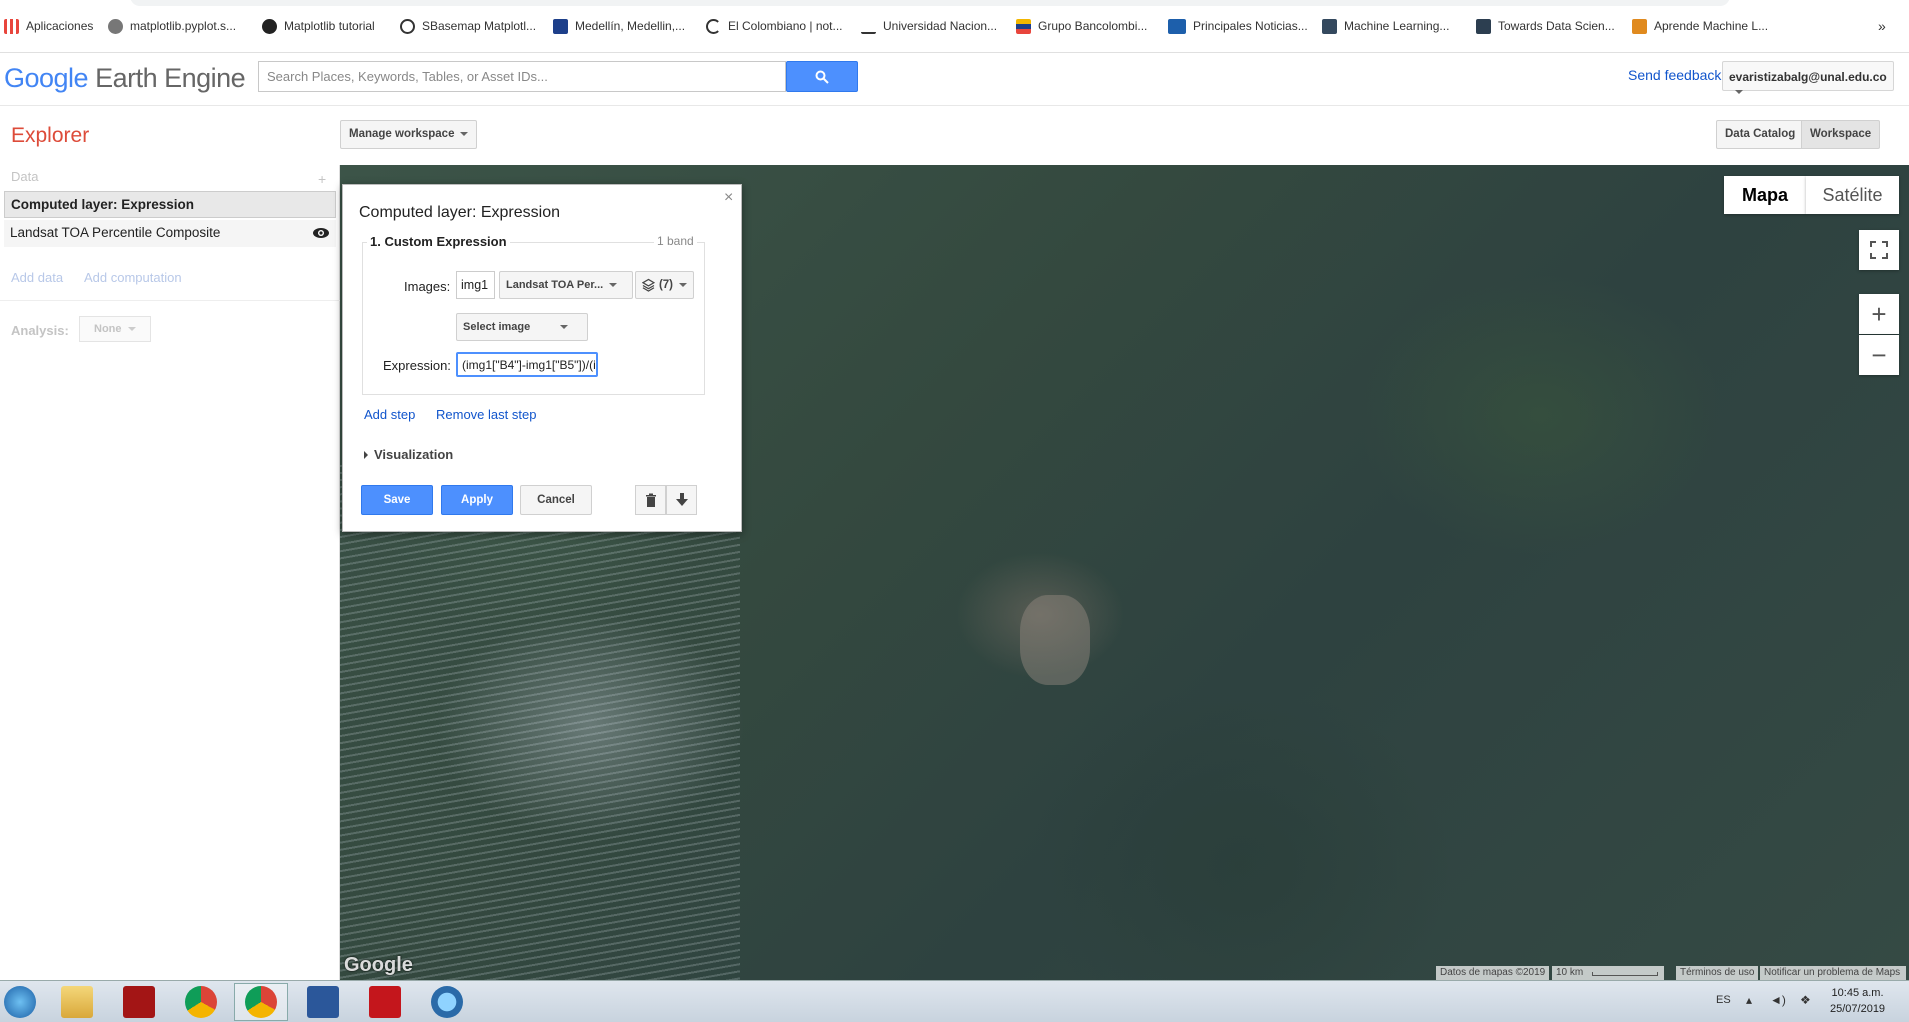  What do you see at coordinates (447, 1002) in the screenshot?
I see `taskbar-magnifier` at bounding box center [447, 1002].